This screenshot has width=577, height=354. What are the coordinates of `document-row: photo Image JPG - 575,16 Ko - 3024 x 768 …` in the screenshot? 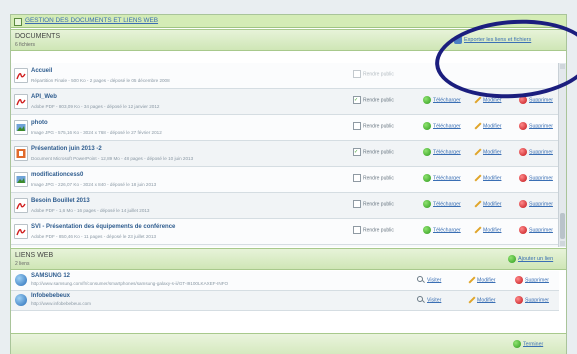 It's located at (285, 128).